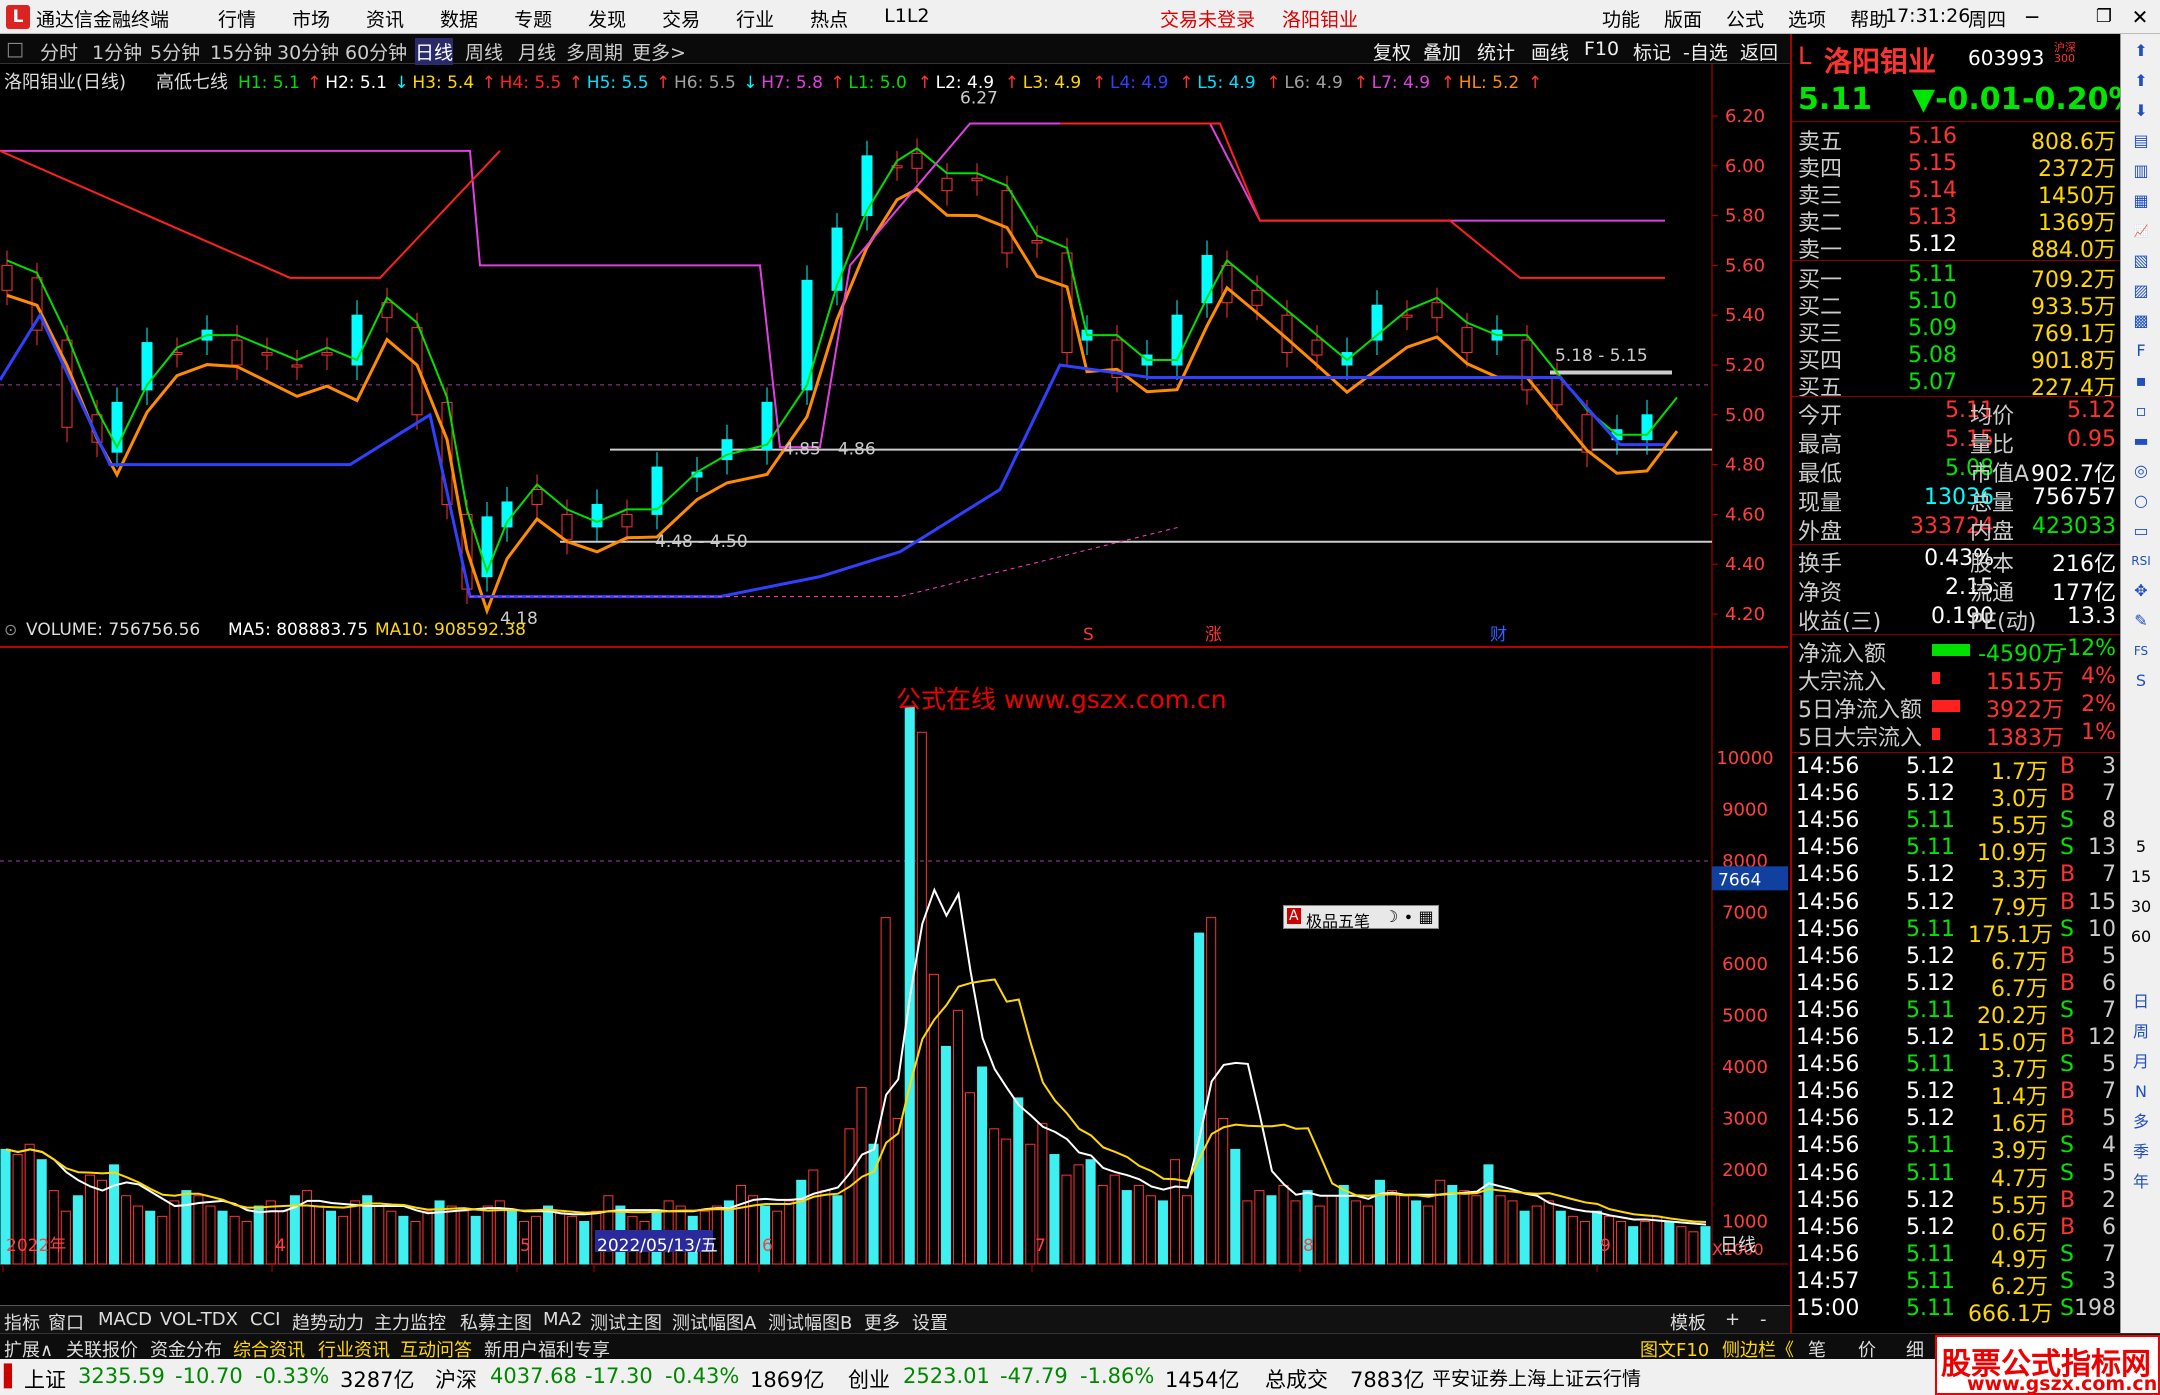  Describe the element at coordinates (2104, 17) in the screenshot. I see `restore-icon: ❐` at that location.